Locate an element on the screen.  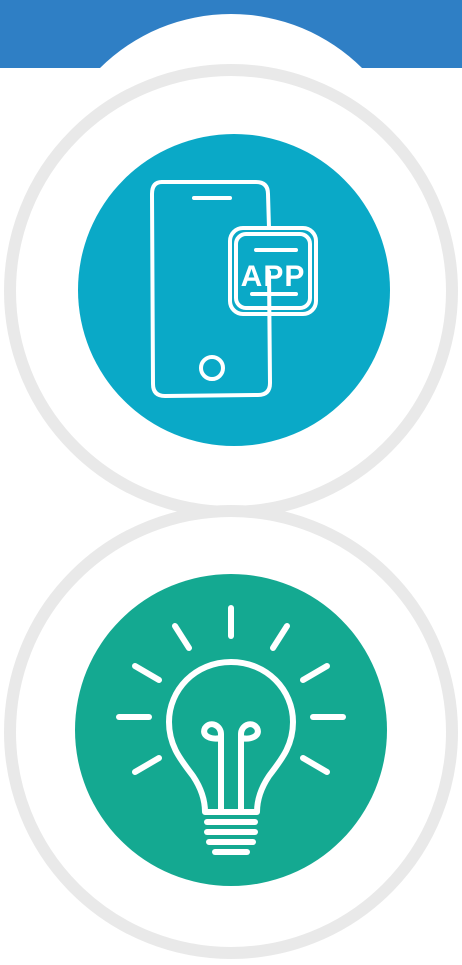
app-tile-label: APP is located at coordinates (273, 276).